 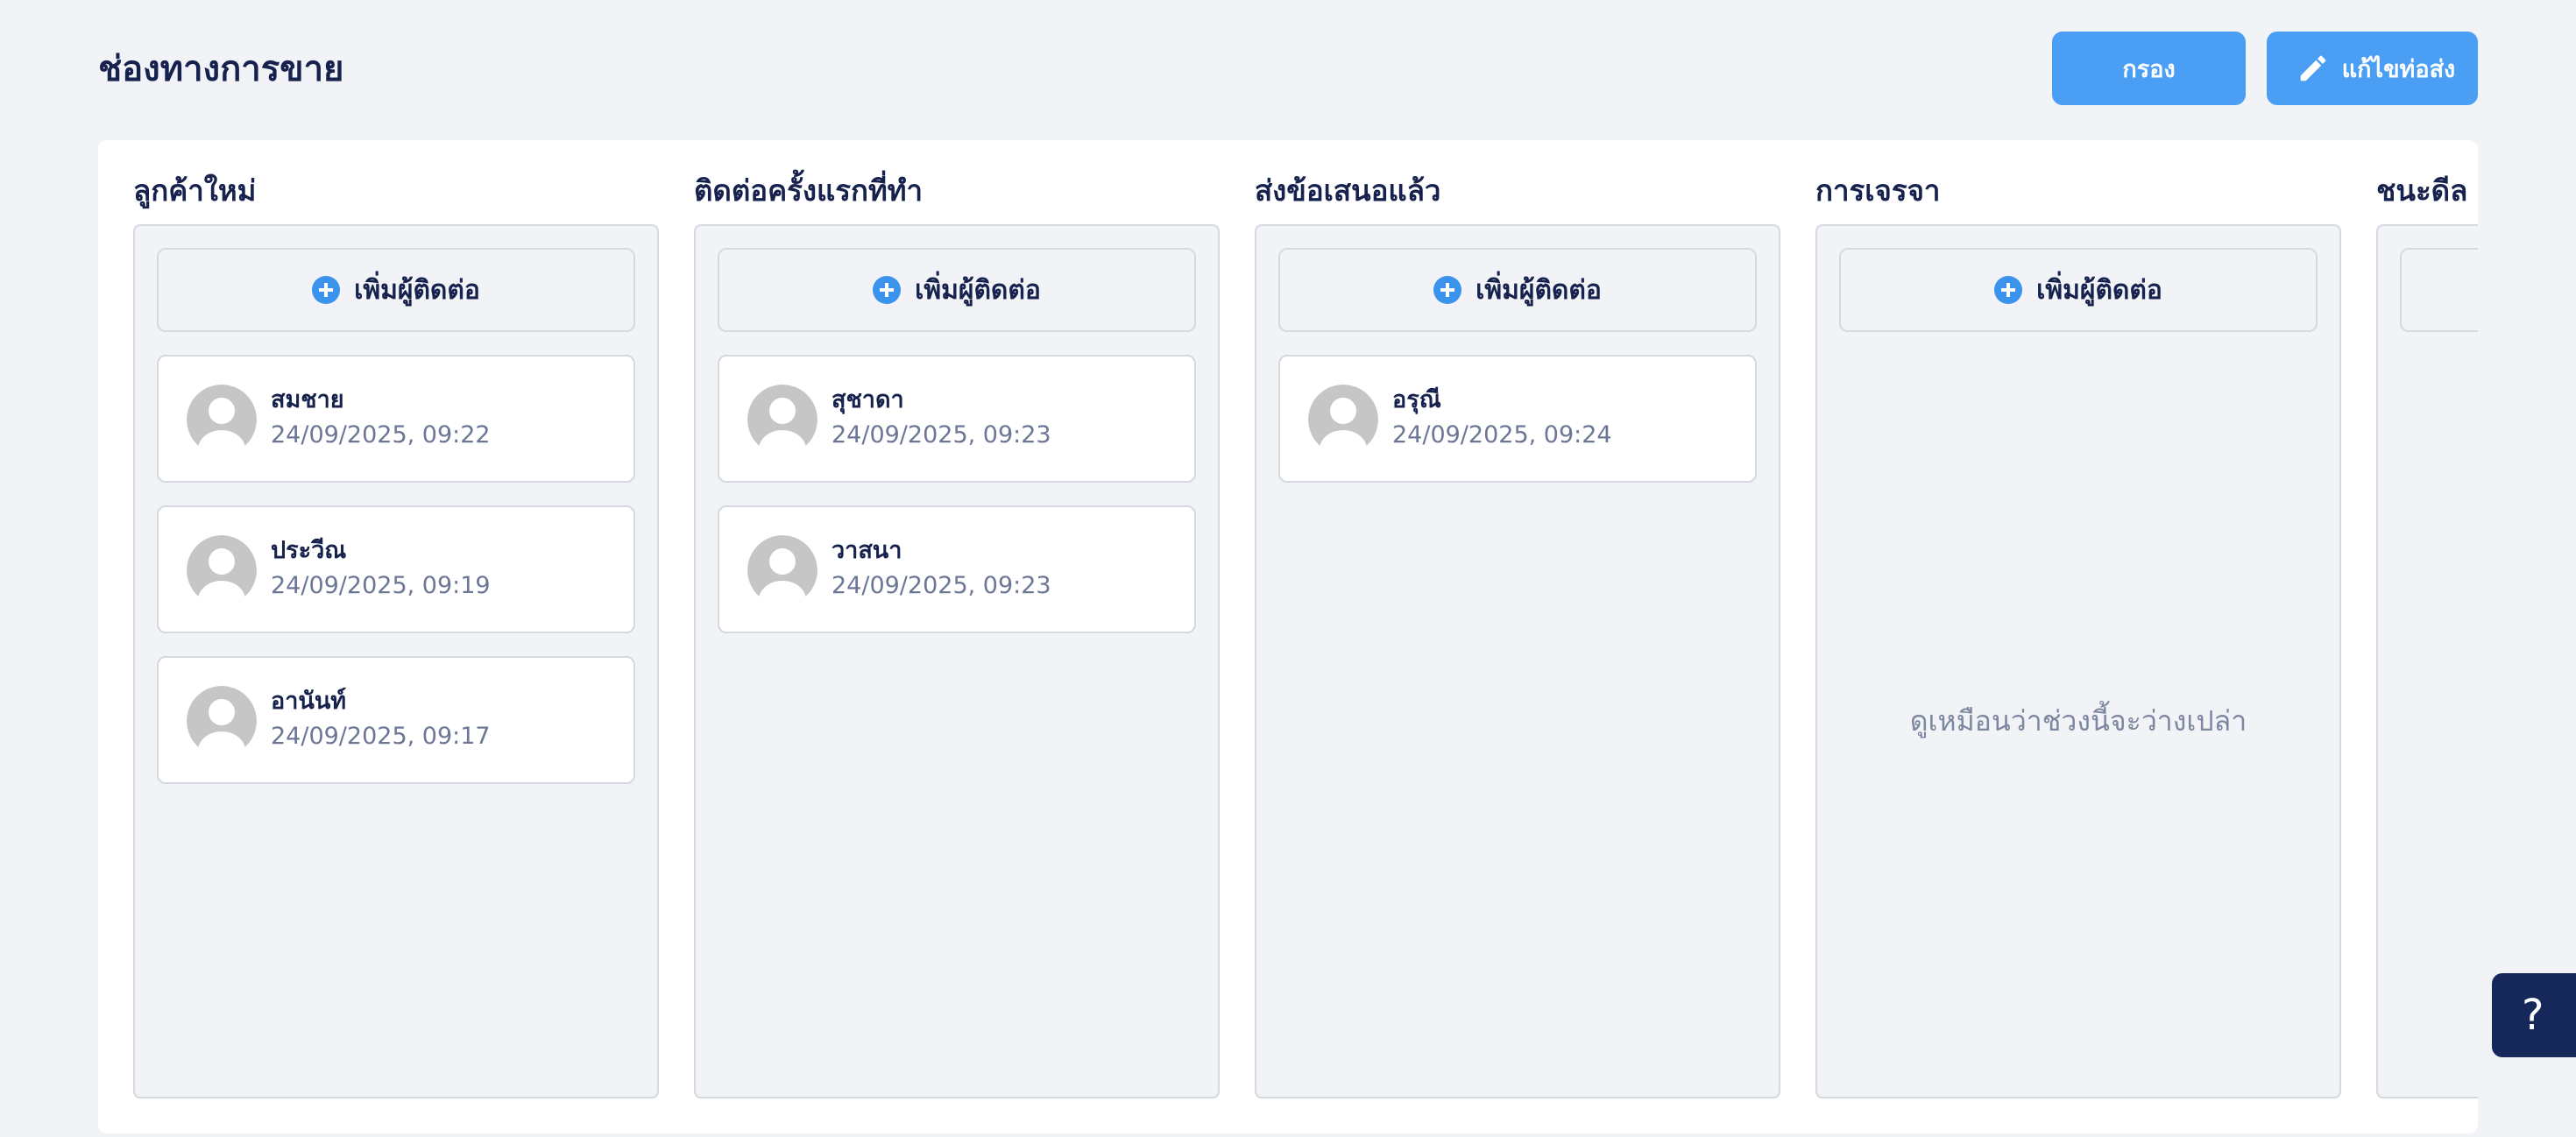 I want to click on page-title: ช่องทางการขาย, so click(x=221, y=69).